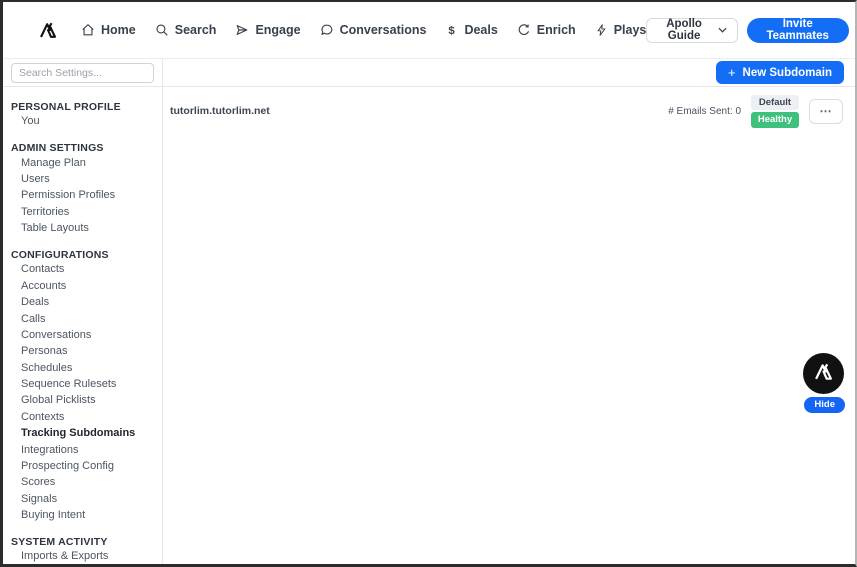 Image resolution: width=857 pixels, height=567 pixels. I want to click on sidebar-item-personas: Personas, so click(82, 351).